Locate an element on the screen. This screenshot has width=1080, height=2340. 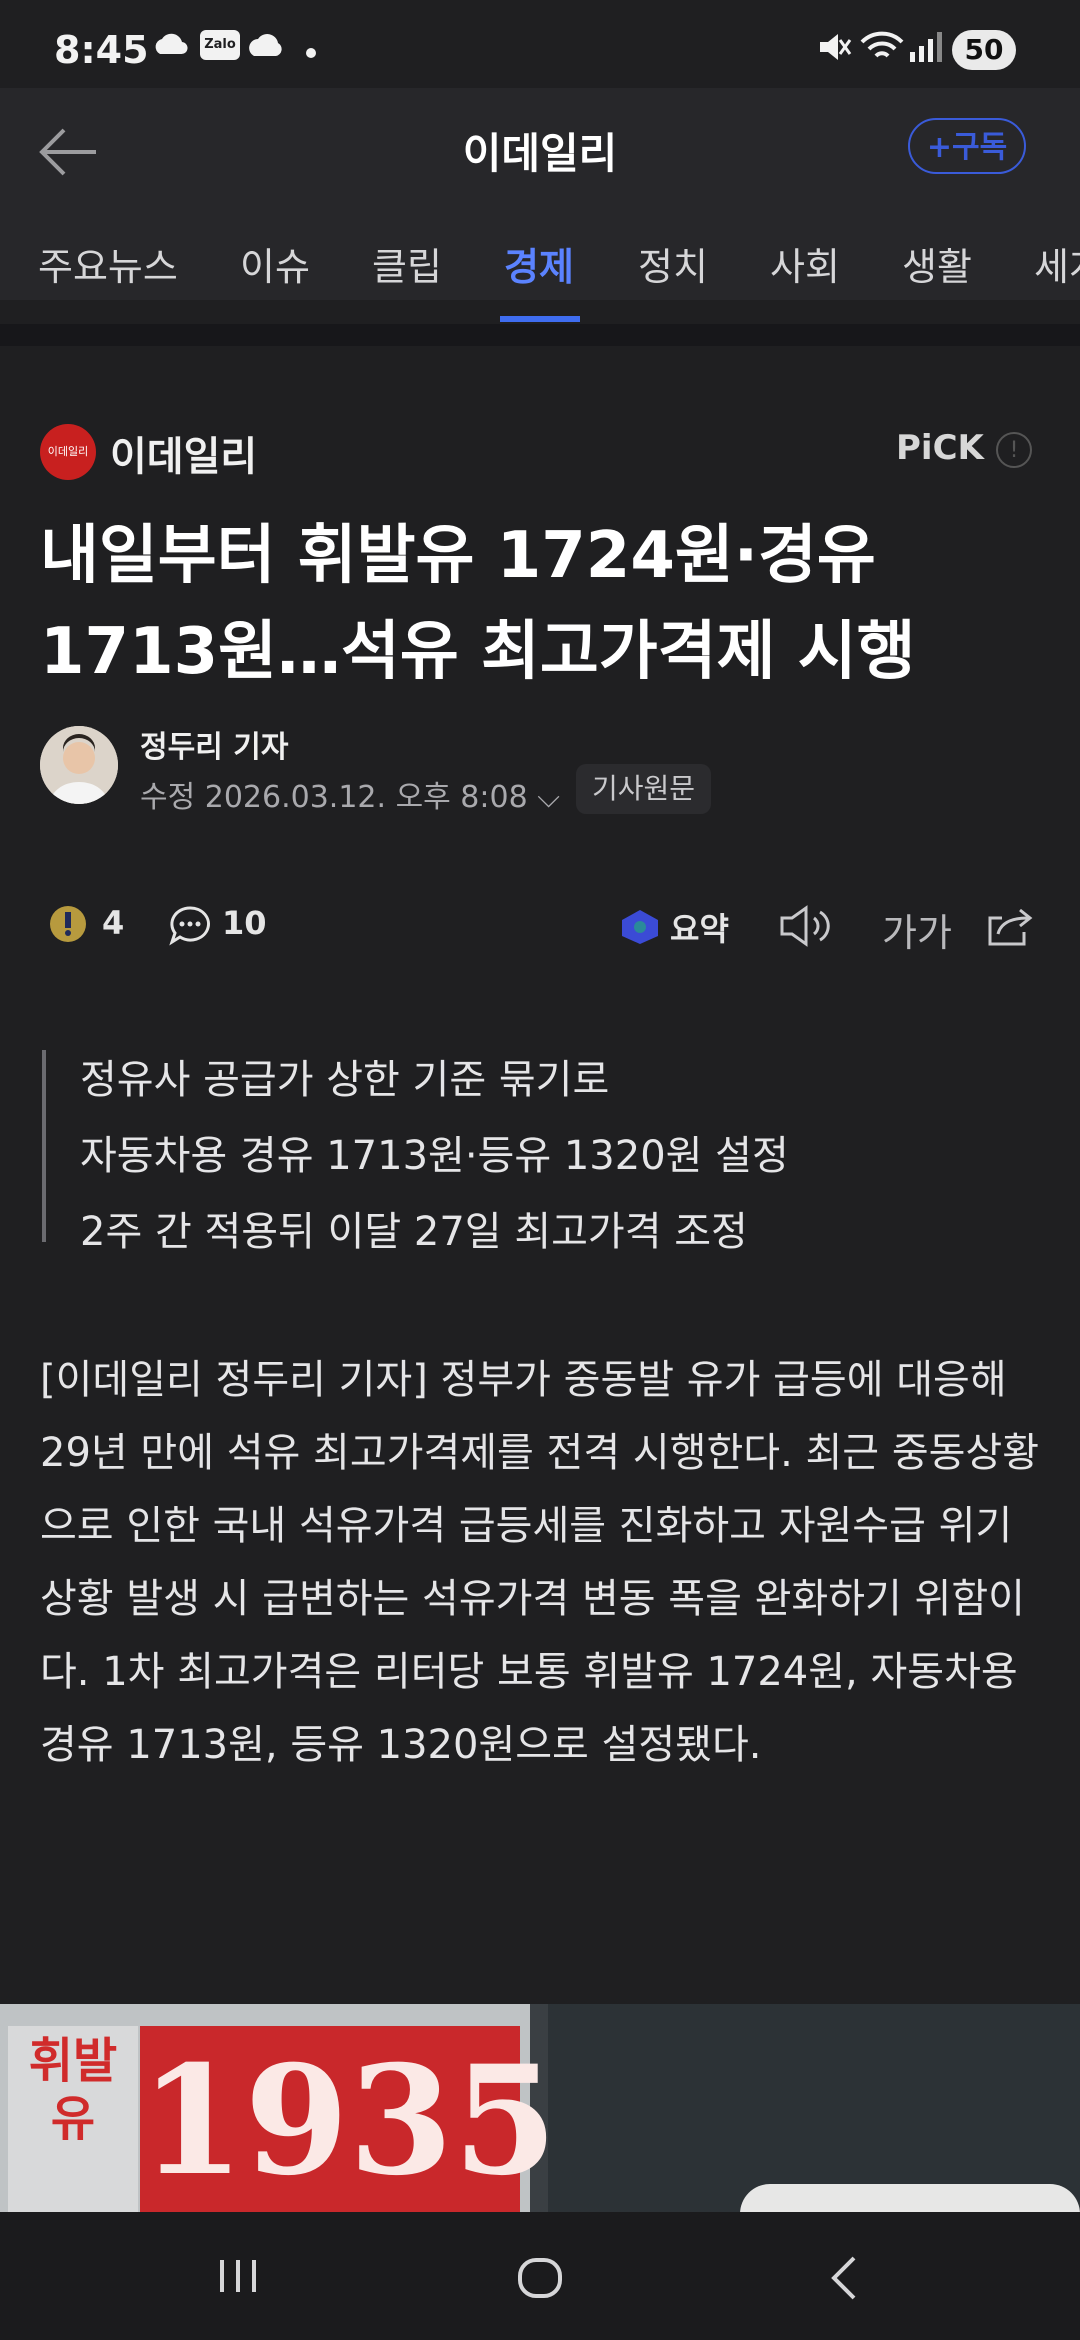
comment-icon is located at coordinates (190, 926).